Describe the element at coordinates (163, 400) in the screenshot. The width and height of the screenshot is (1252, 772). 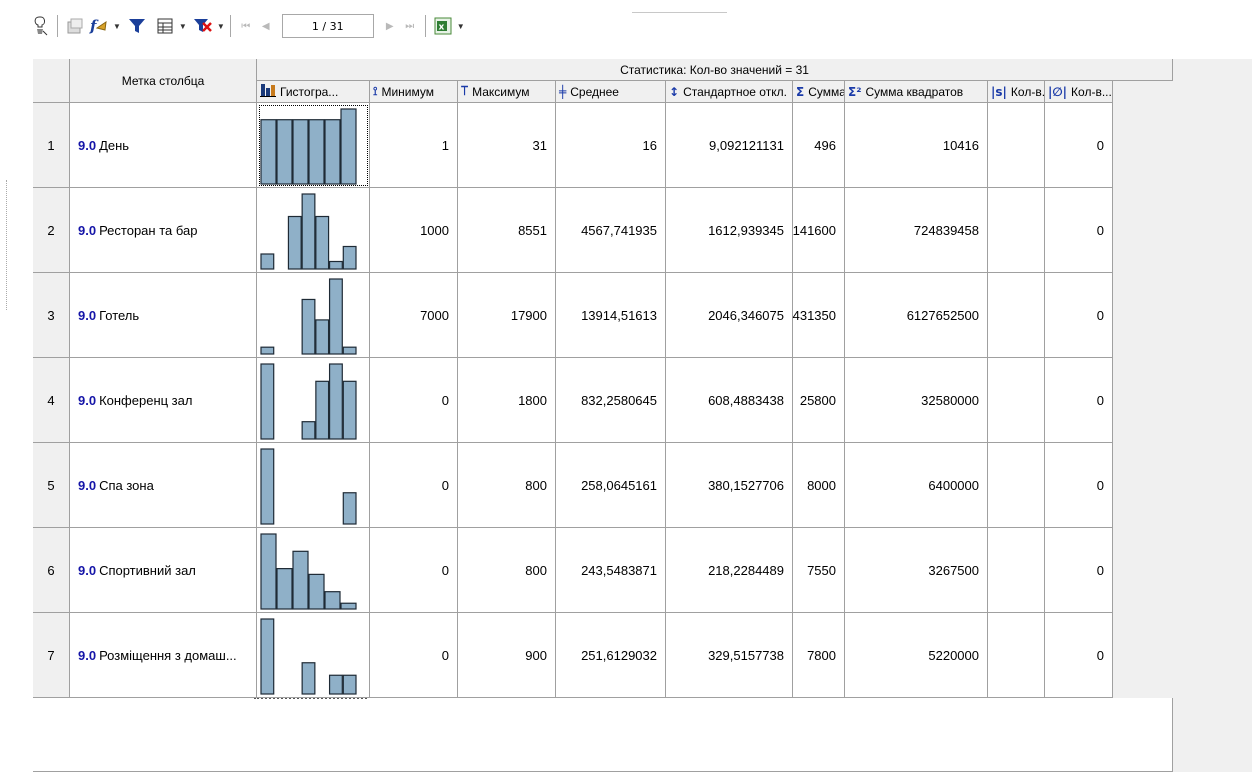
I see `row-label: 9.0 Конференц зал` at that location.